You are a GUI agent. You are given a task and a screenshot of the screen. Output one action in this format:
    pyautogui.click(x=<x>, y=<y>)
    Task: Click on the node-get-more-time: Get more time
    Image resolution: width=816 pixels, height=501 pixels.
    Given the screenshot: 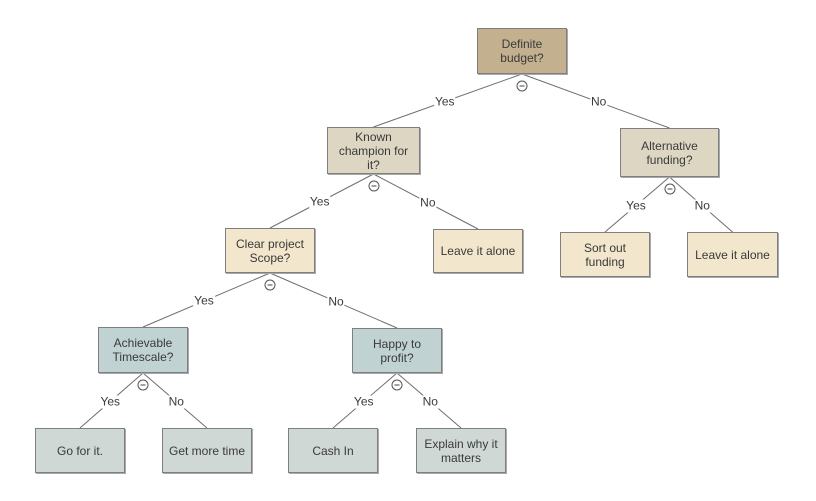 What is the action you would take?
    pyautogui.click(x=207, y=450)
    